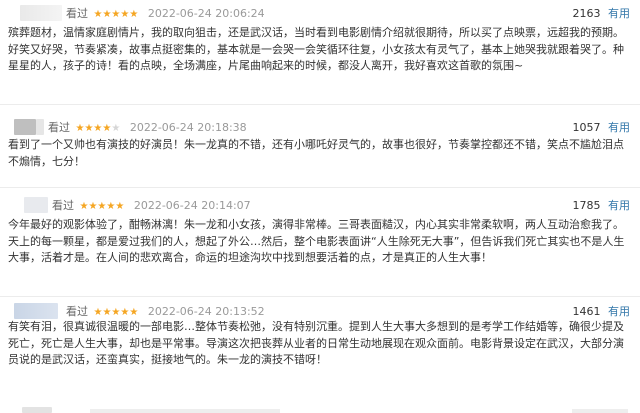  I want to click on review-header: 看过 ★★★★★ 2022-06-24 20:18:38 1057 有用, so click(320, 128).